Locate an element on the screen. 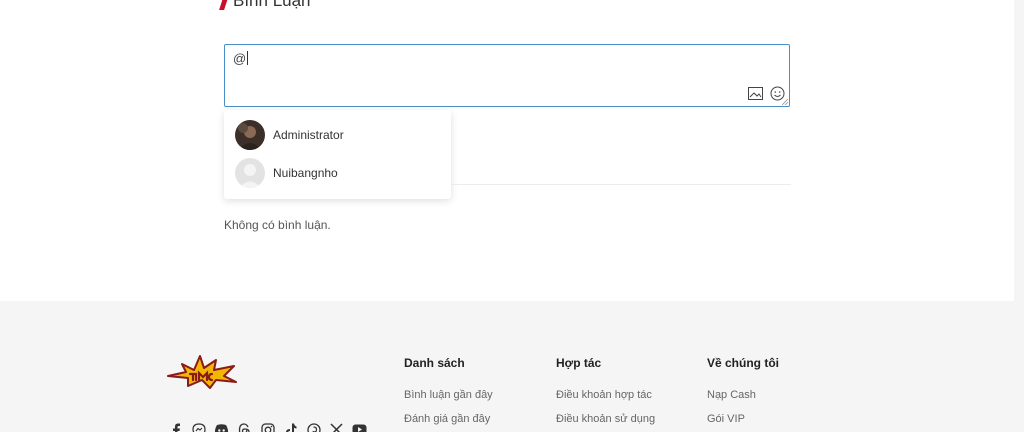 This screenshot has width=1024, height=432. youtube-icon is located at coordinates (359, 427).